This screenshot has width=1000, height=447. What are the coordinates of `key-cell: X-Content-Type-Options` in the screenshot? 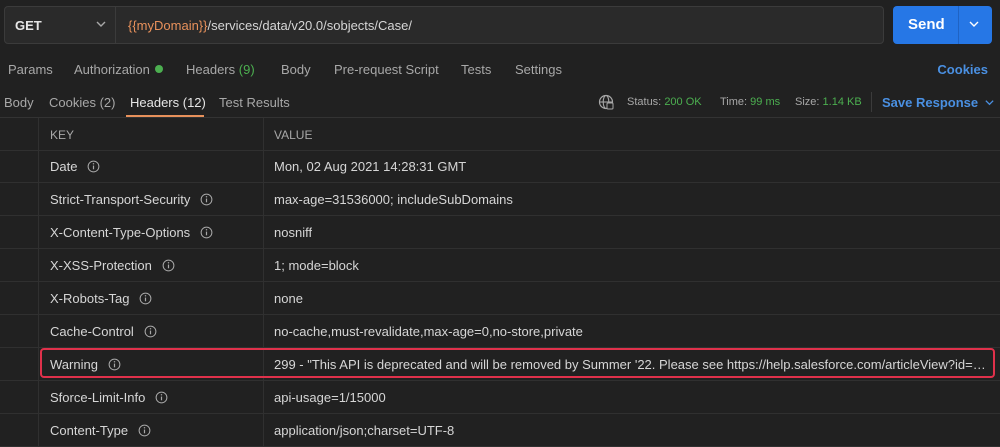 It's located at (152, 232).